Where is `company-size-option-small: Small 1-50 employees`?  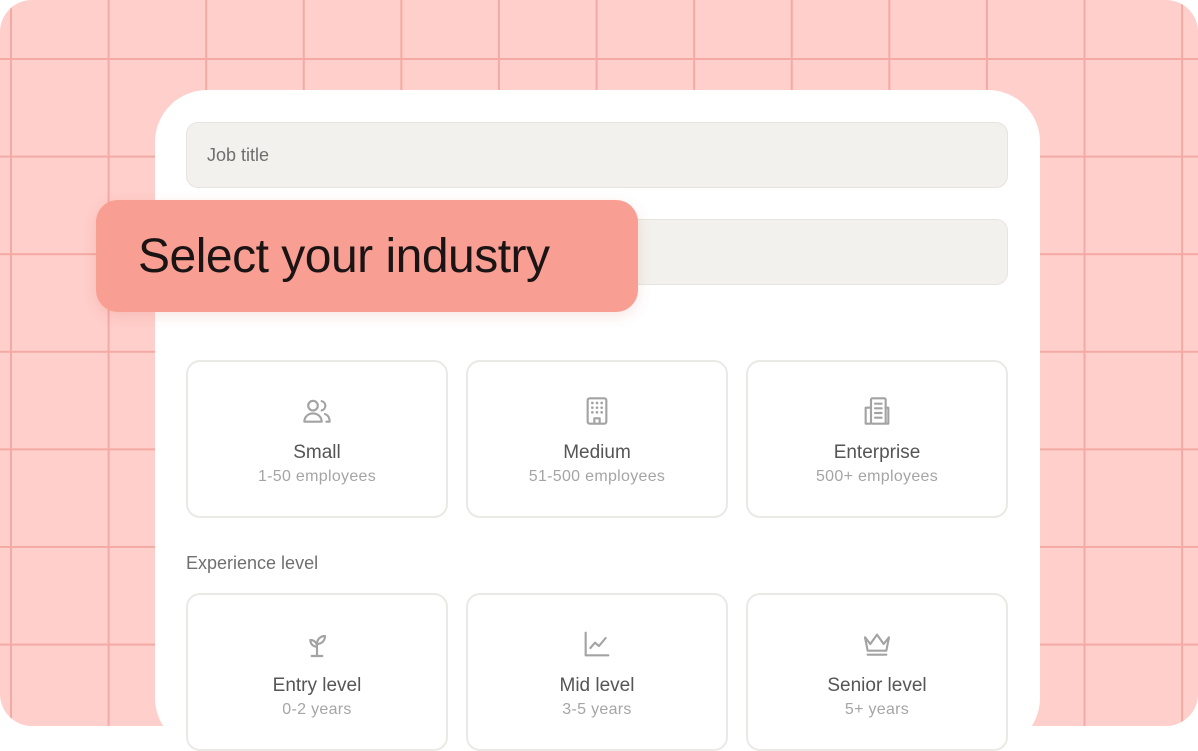 company-size-option-small: Small 1-50 employees is located at coordinates (317, 439).